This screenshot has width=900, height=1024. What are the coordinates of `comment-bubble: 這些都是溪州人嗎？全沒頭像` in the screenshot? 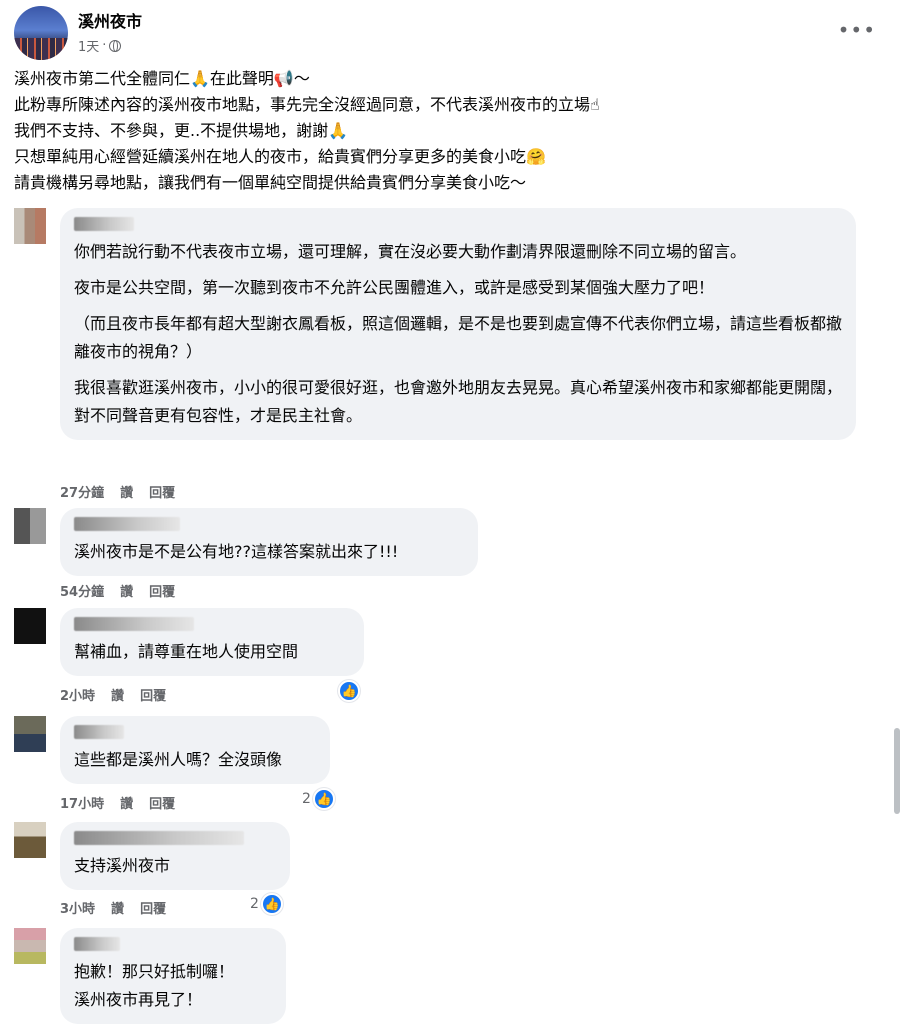 It's located at (195, 750).